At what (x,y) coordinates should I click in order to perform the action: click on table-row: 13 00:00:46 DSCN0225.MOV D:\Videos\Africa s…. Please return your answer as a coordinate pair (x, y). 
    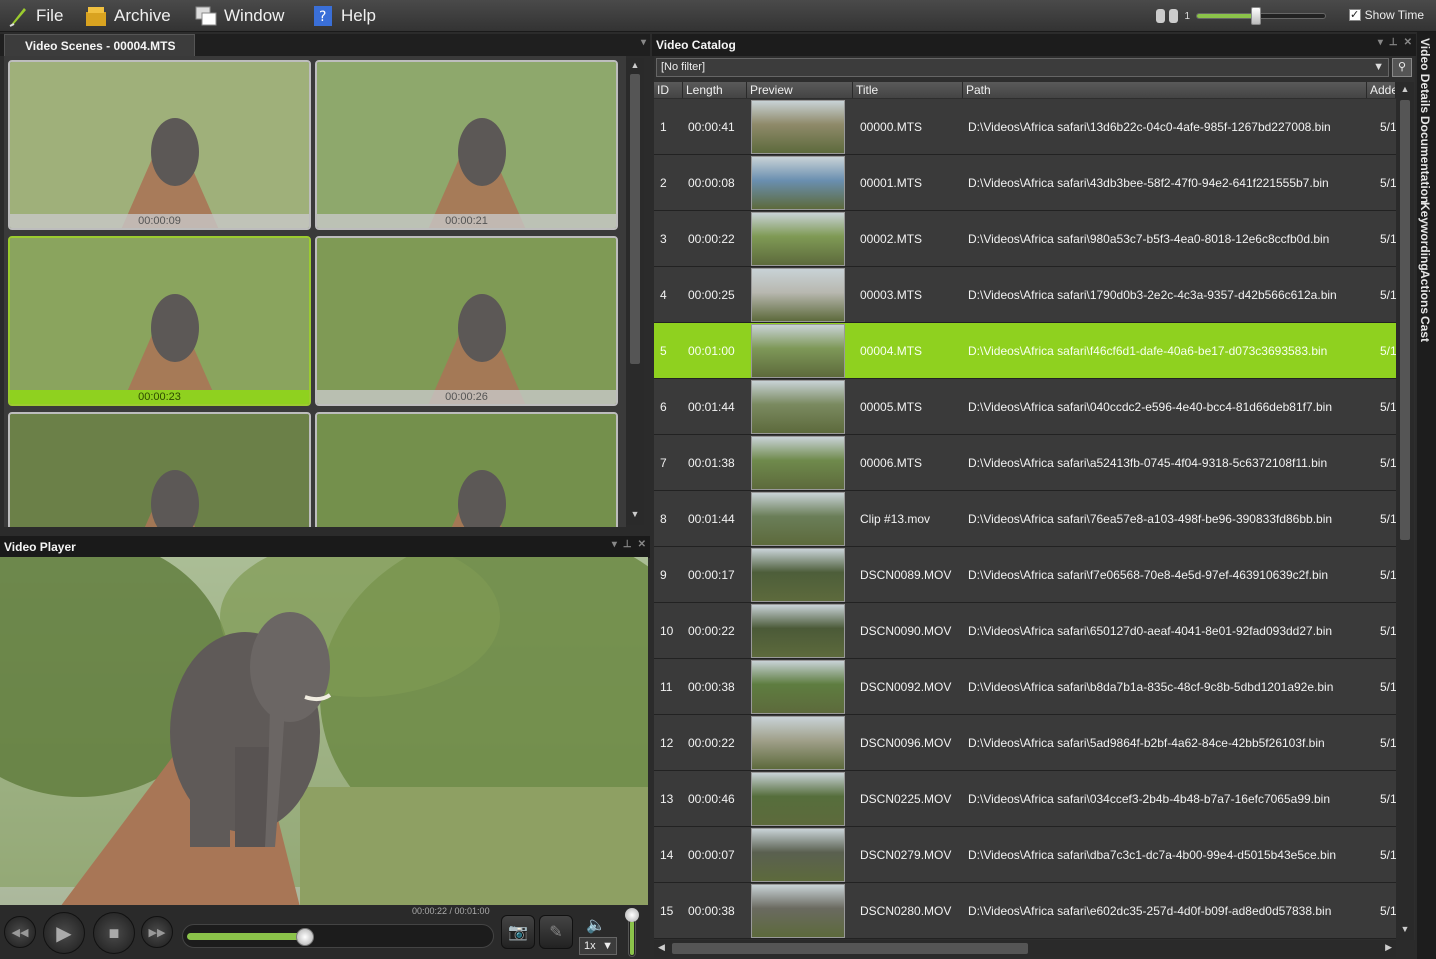
    Looking at the image, I should click on (1025, 799).